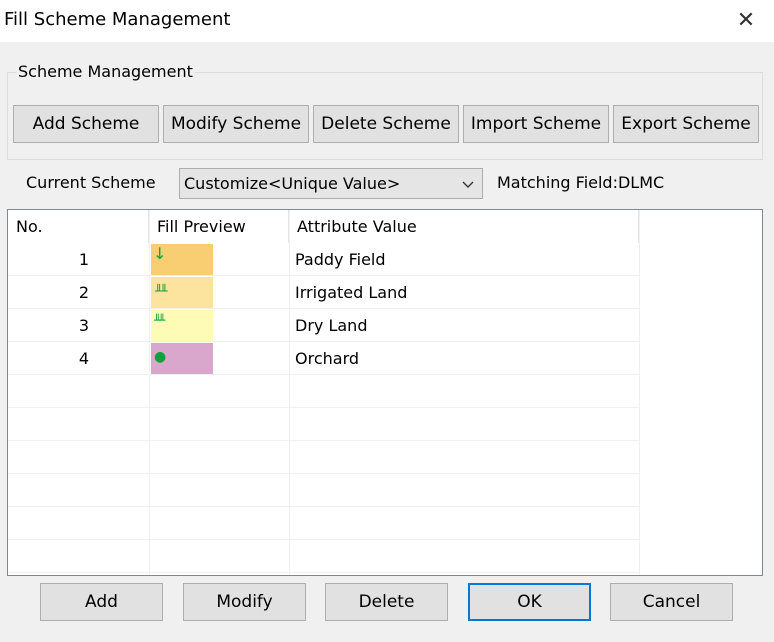 This screenshot has height=642, width=774. Describe the element at coordinates (351, 292) in the screenshot. I see `attribute-value: Irrigated Land` at that location.